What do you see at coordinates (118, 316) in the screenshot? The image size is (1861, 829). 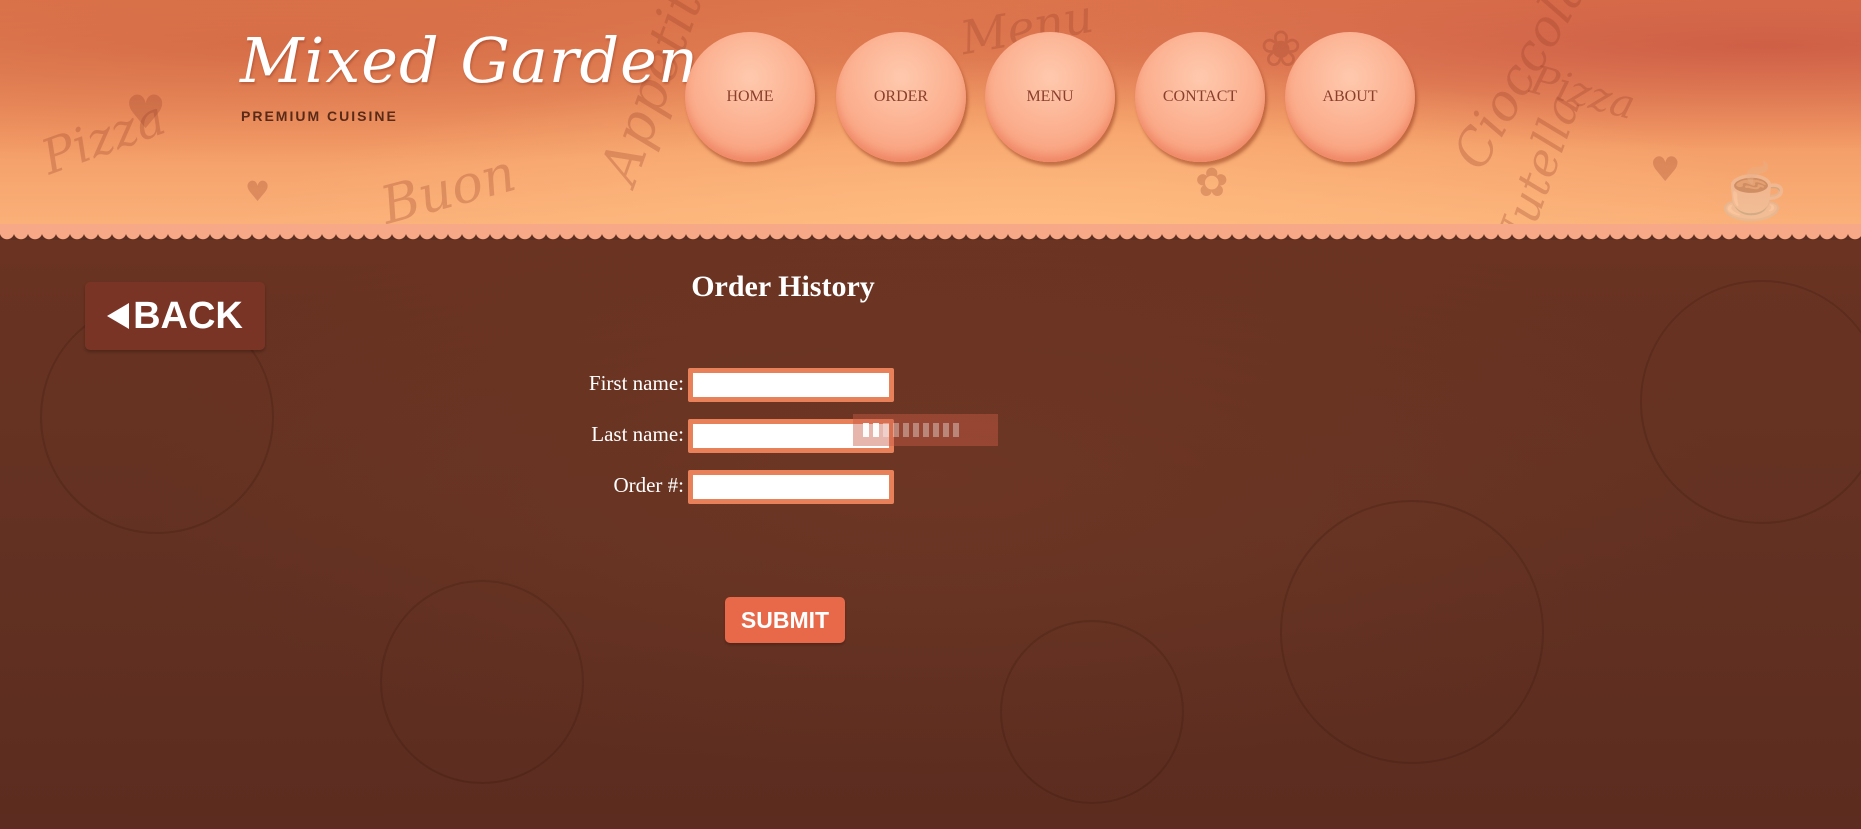 I see `back-arrow-icon` at bounding box center [118, 316].